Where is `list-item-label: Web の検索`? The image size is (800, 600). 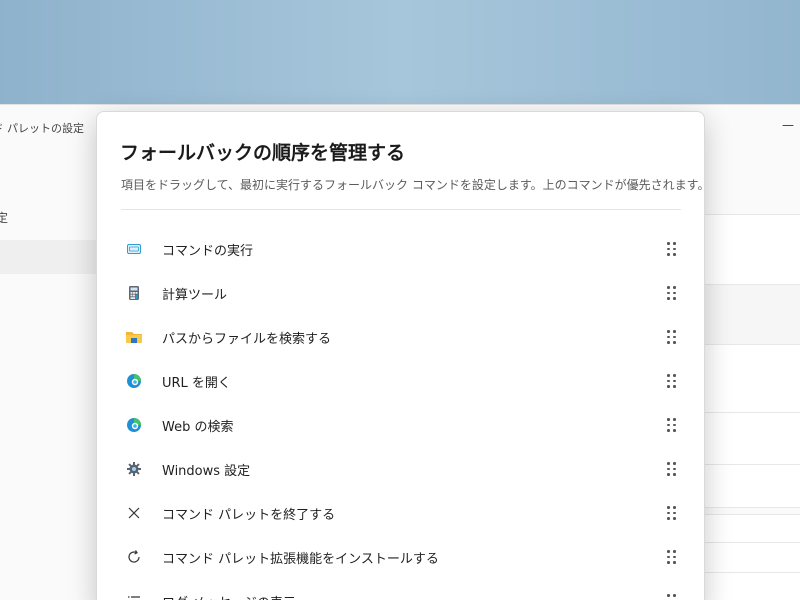
list-item-label: Web の検索 is located at coordinates (198, 427).